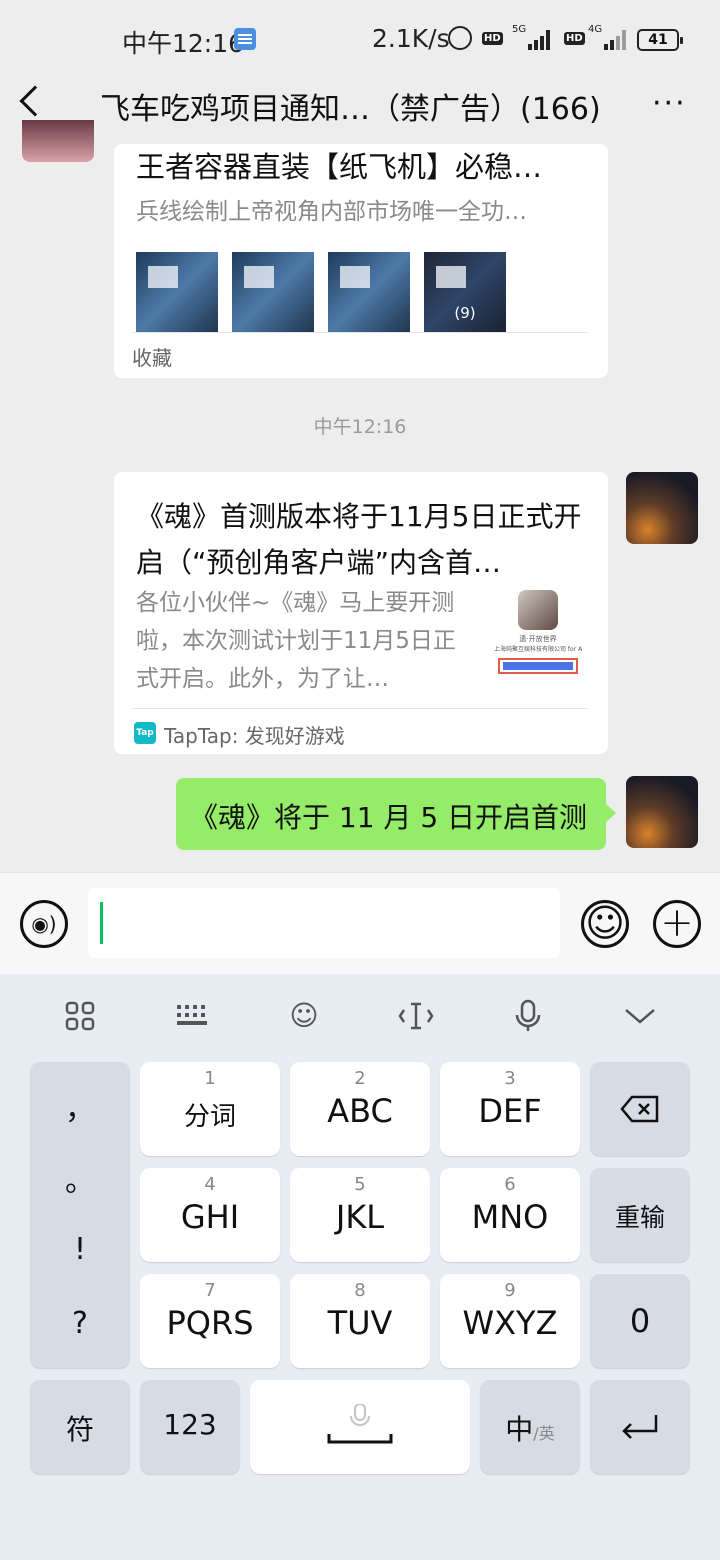 This screenshot has height=1560, width=720. What do you see at coordinates (183, 43) in the screenshot?
I see `status-time: 中午12:16` at bounding box center [183, 43].